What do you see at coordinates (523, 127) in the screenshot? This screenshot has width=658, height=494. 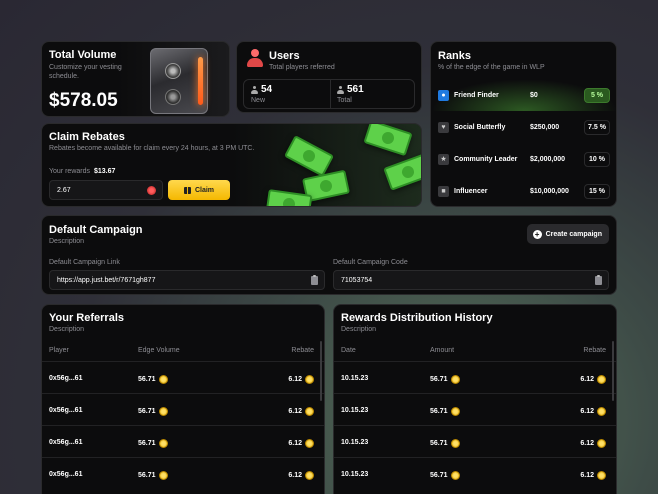 I see `rank-row-social-butterfly: ♥ Social Butterfly $250,000 7.5 %` at bounding box center [523, 127].